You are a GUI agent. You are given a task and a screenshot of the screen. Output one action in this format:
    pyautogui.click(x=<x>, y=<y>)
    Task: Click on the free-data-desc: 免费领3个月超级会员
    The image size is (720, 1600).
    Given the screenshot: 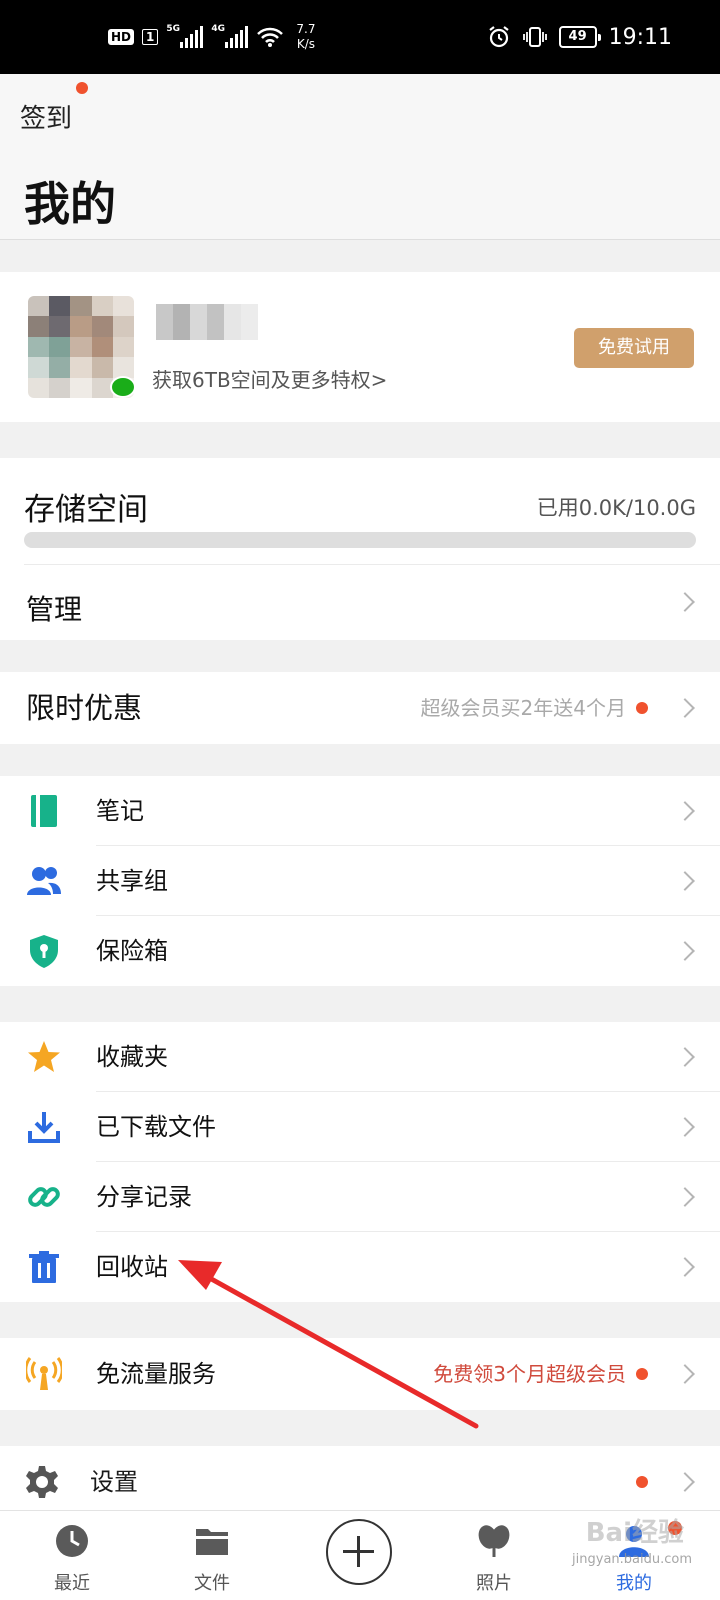 What is the action you would take?
    pyautogui.click(x=529, y=1374)
    